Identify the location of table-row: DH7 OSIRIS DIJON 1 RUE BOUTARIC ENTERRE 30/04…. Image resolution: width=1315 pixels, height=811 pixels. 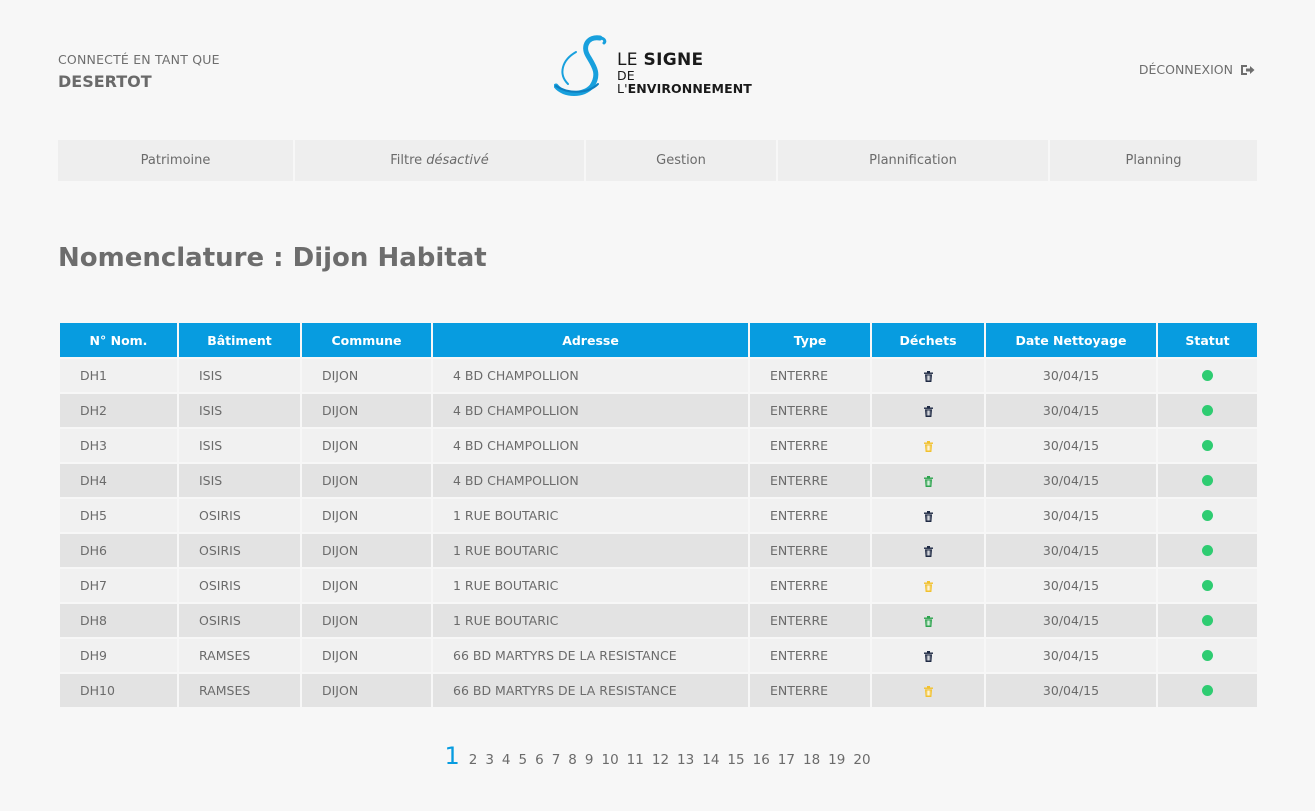
(658, 585).